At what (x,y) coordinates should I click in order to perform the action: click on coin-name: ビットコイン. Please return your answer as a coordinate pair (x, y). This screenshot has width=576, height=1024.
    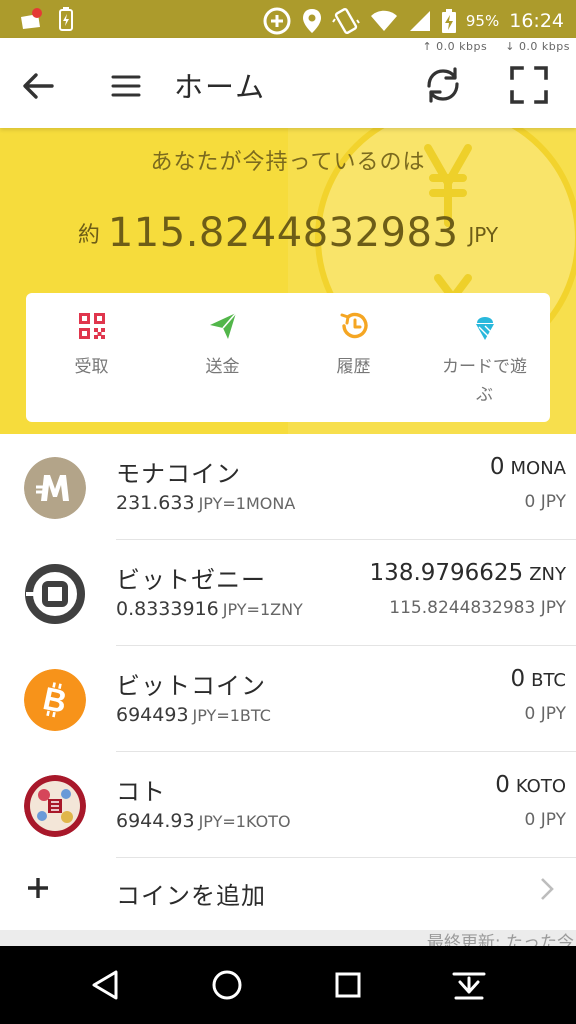
    Looking at the image, I should click on (191, 686).